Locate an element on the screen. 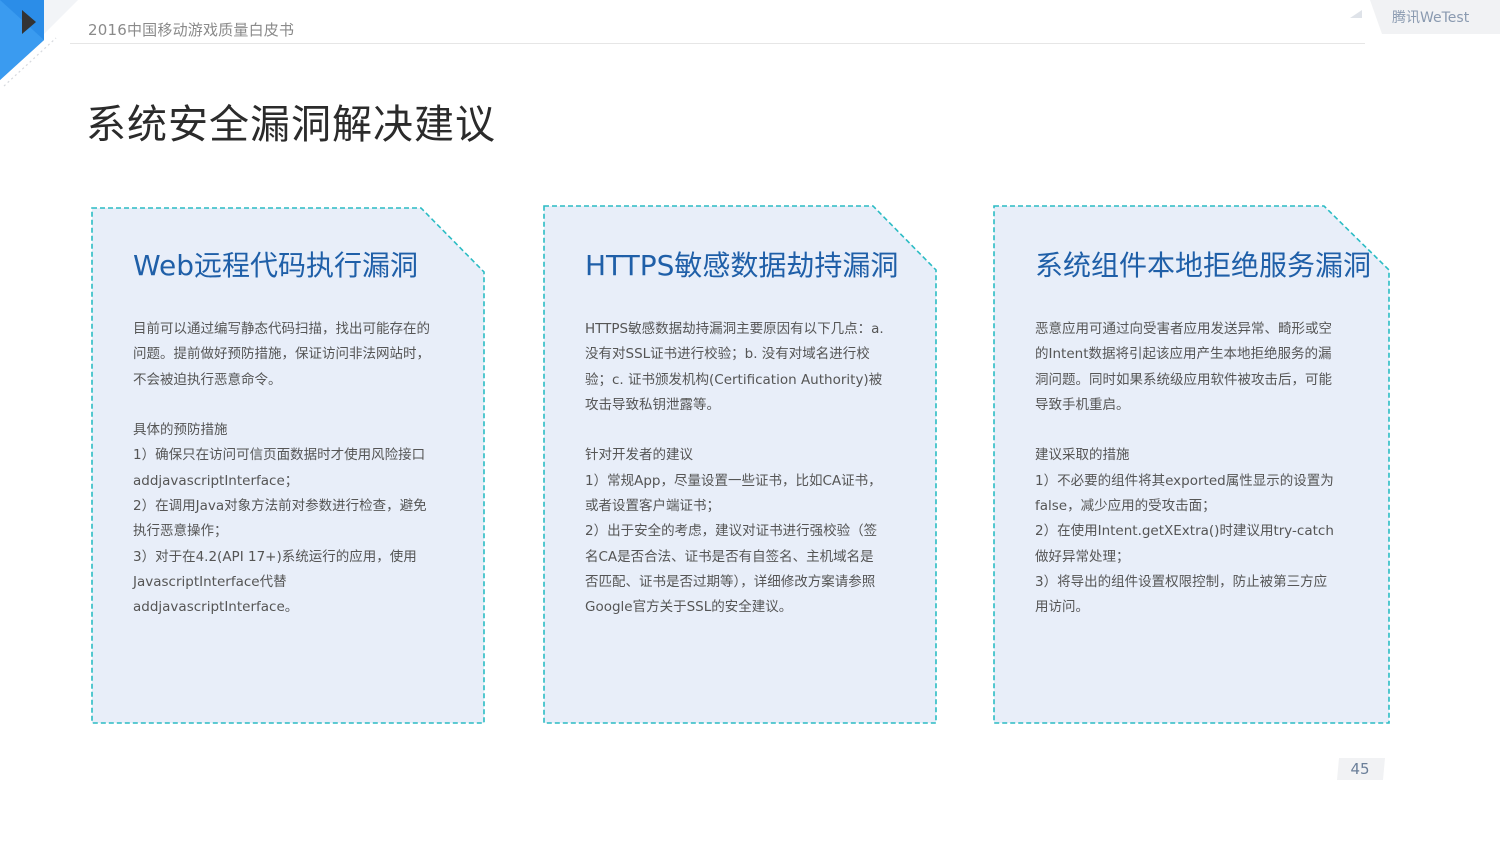 This screenshot has height=843, width=1500. header-divider is located at coordinates (717, 43).